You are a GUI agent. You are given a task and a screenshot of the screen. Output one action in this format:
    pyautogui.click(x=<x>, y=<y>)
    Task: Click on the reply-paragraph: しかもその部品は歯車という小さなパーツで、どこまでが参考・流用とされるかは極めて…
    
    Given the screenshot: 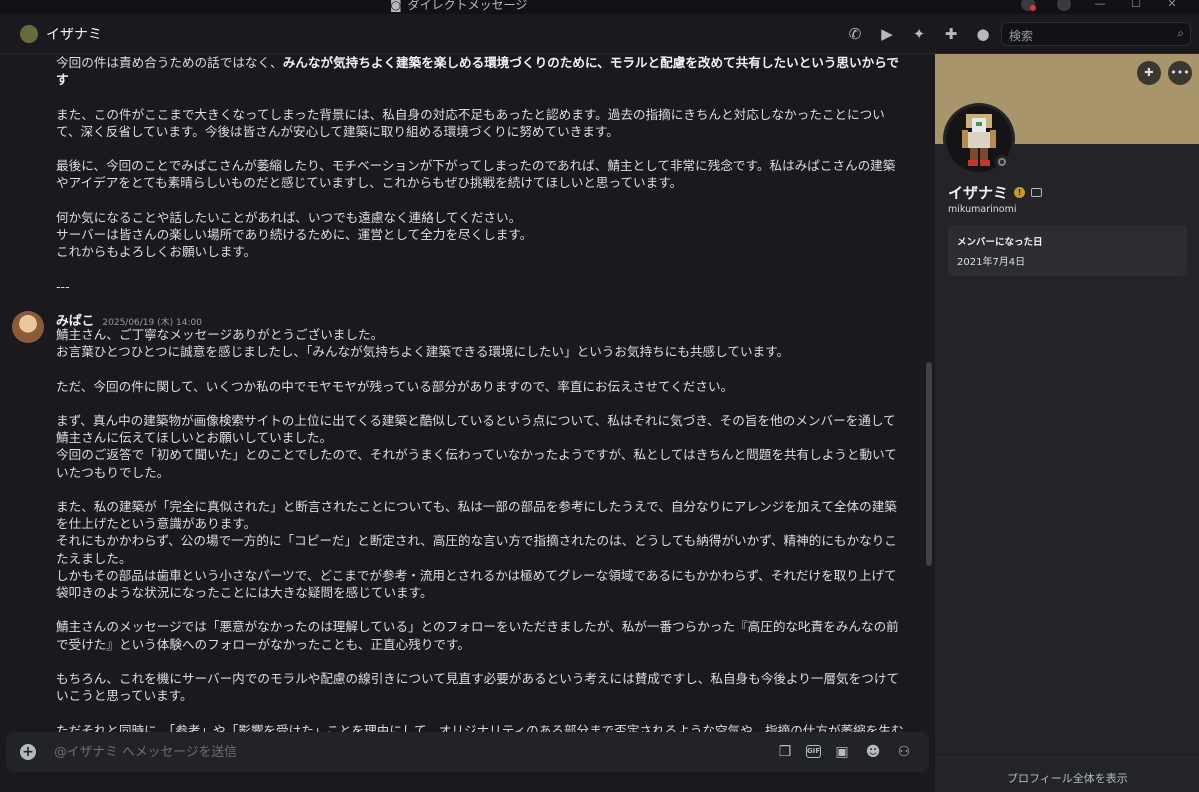 What is the action you would take?
    pyautogui.click(x=476, y=583)
    